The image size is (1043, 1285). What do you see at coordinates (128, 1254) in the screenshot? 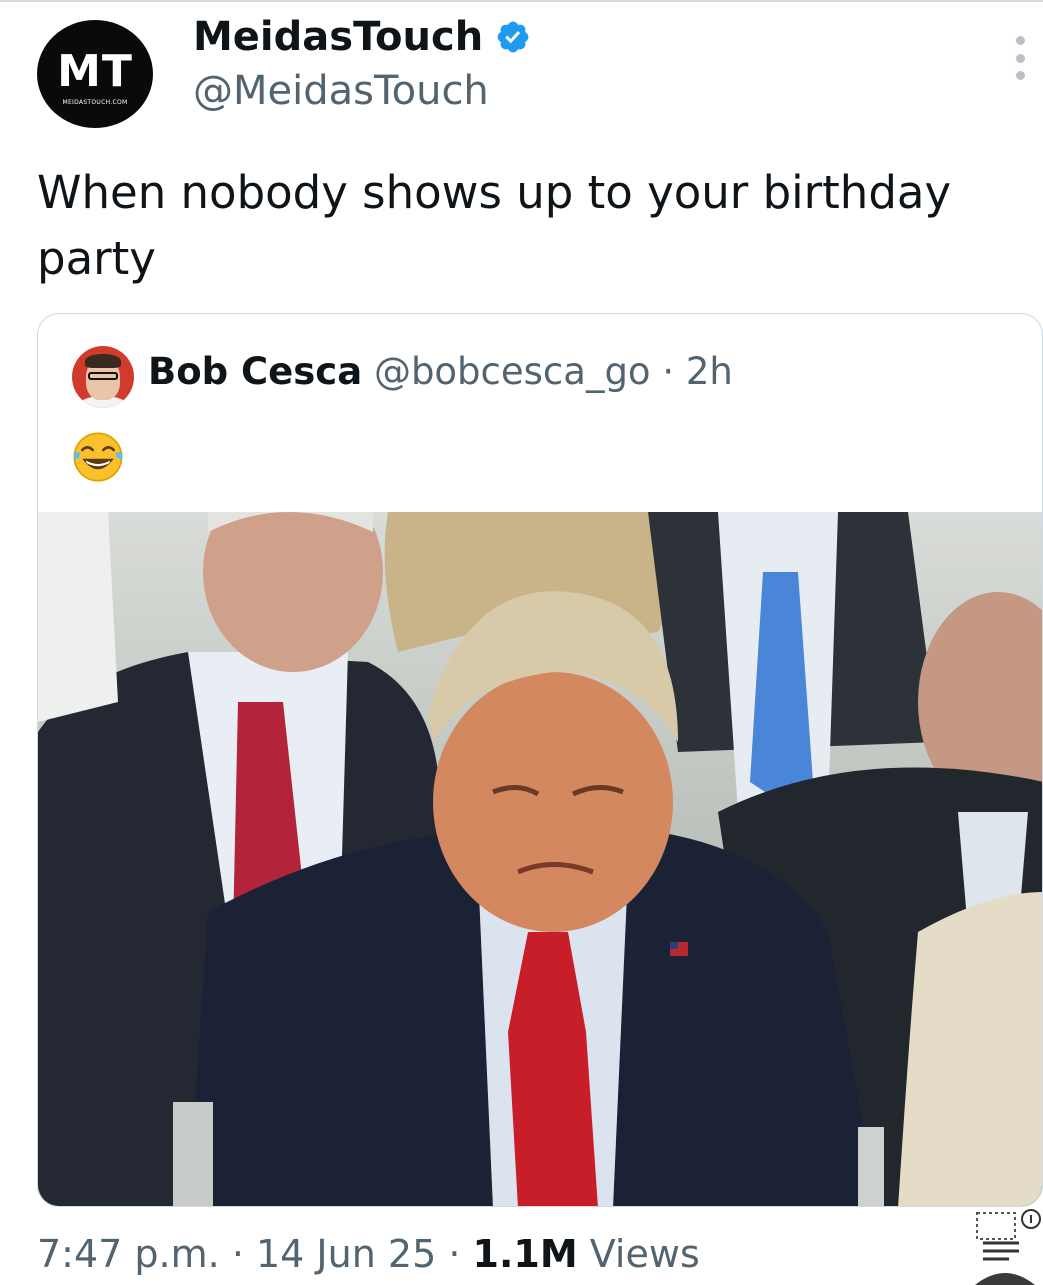
I see `tweet-time: 7:47 p.m.` at bounding box center [128, 1254].